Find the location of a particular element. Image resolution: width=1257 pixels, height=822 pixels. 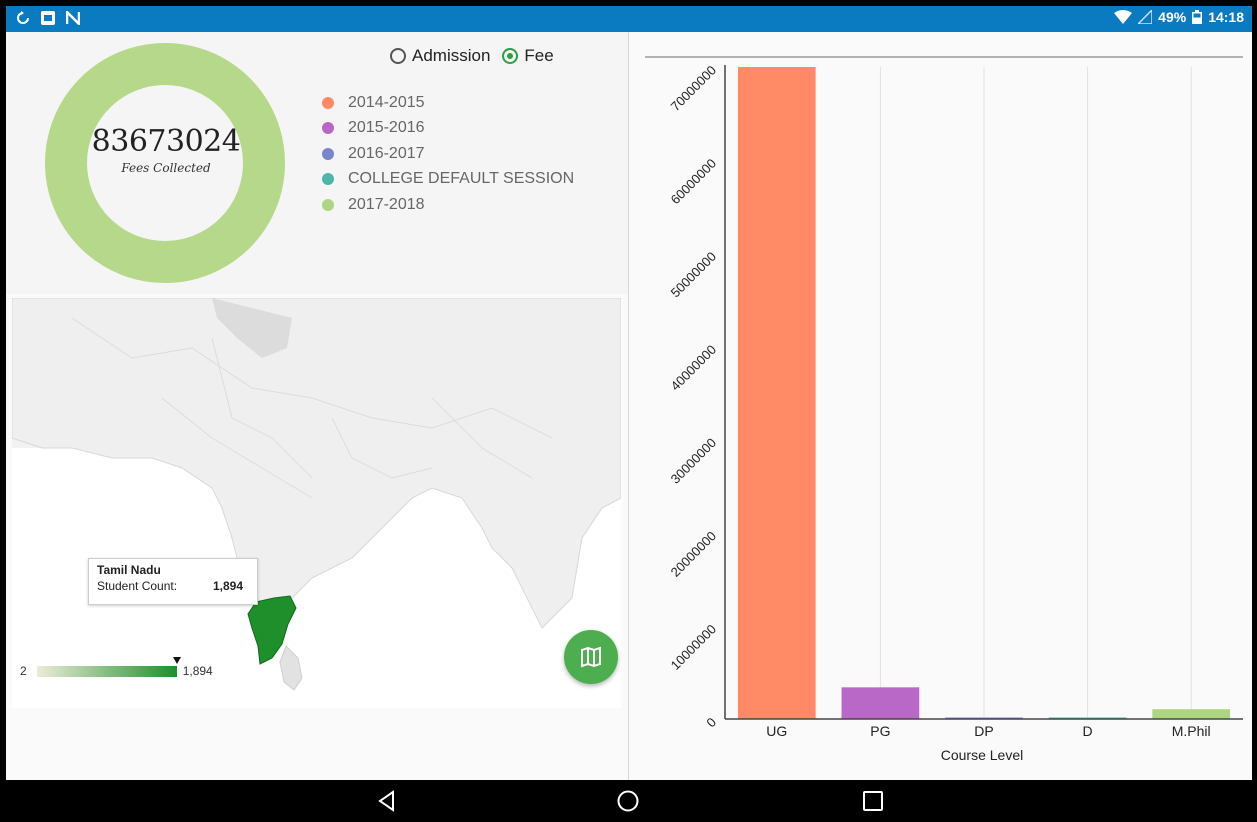

fee-label: Fee is located at coordinates (538, 56).